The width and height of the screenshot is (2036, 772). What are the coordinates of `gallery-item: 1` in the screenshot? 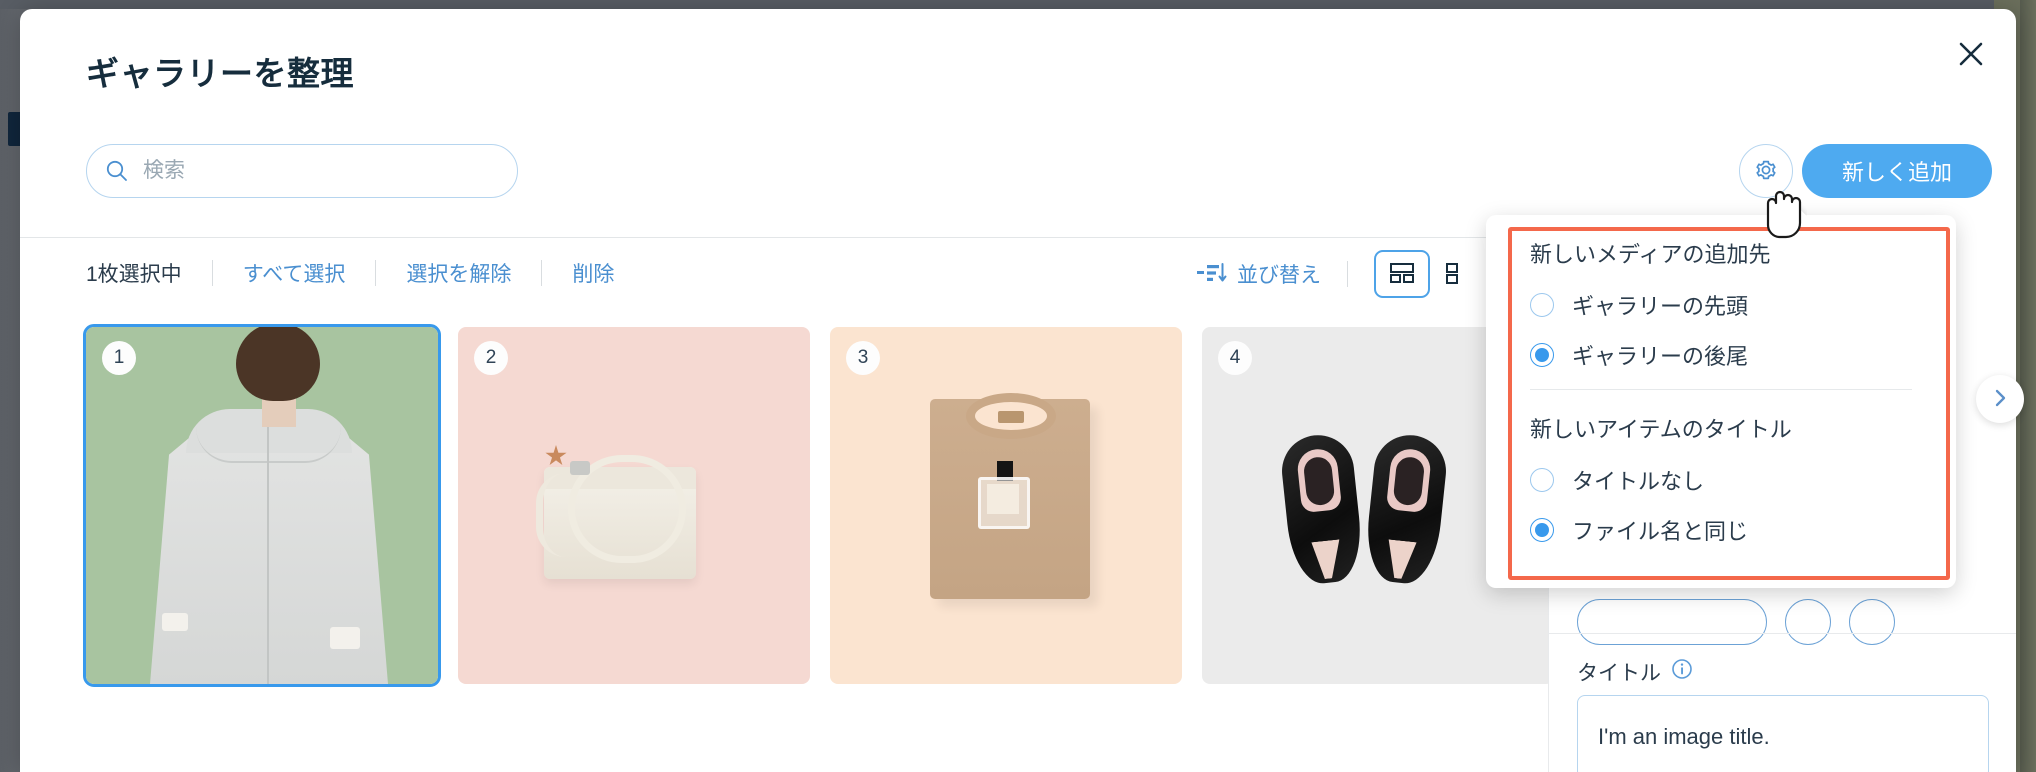 It's located at (262, 505).